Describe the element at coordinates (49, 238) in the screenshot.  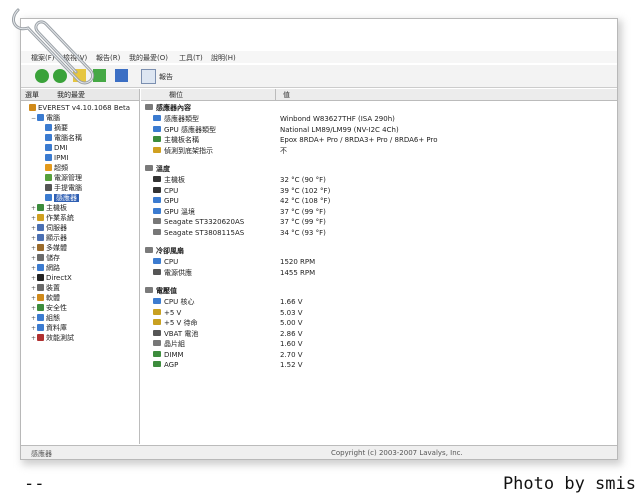
I see `tree-item: + 顯示器` at that location.